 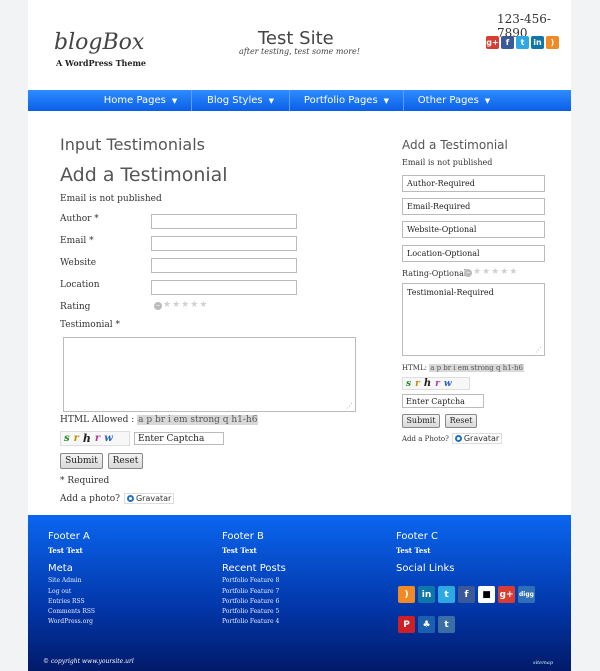 What do you see at coordinates (179, 438) in the screenshot?
I see `captcha-input: Enter Captcha` at bounding box center [179, 438].